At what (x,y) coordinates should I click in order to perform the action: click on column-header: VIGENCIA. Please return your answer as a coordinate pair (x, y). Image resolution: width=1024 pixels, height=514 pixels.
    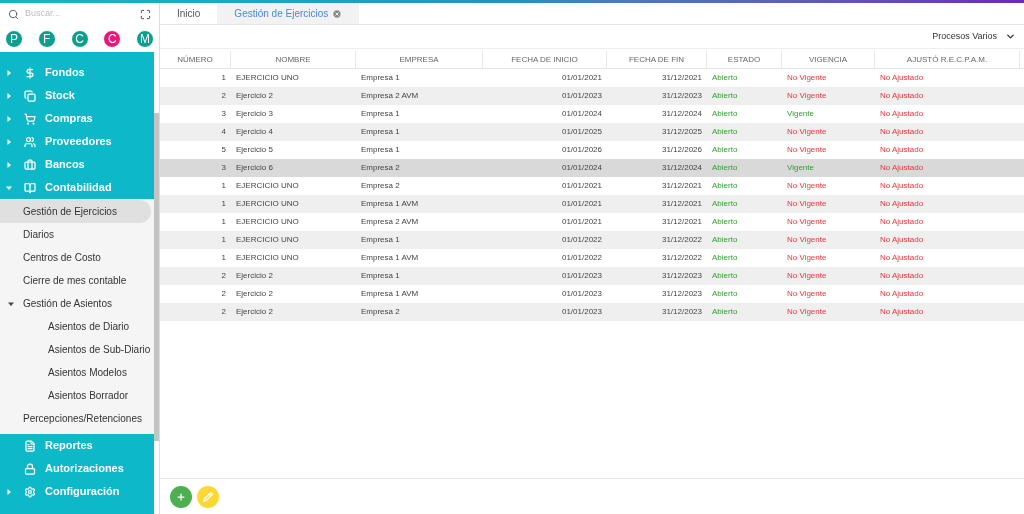
    Looking at the image, I should click on (828, 59).